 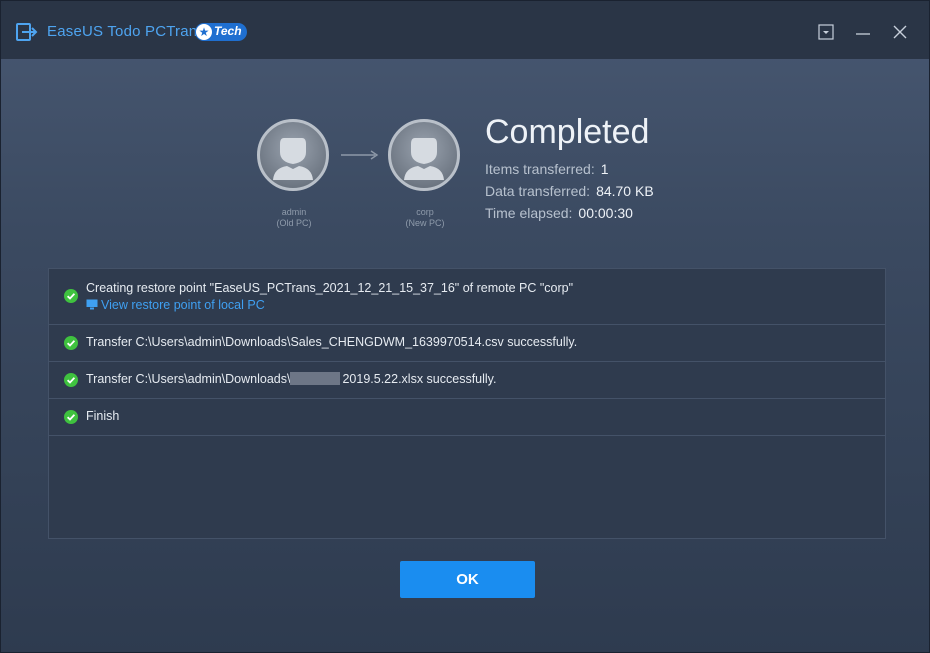 I want to click on items-transferred-label: Items transferred:, so click(x=540, y=169).